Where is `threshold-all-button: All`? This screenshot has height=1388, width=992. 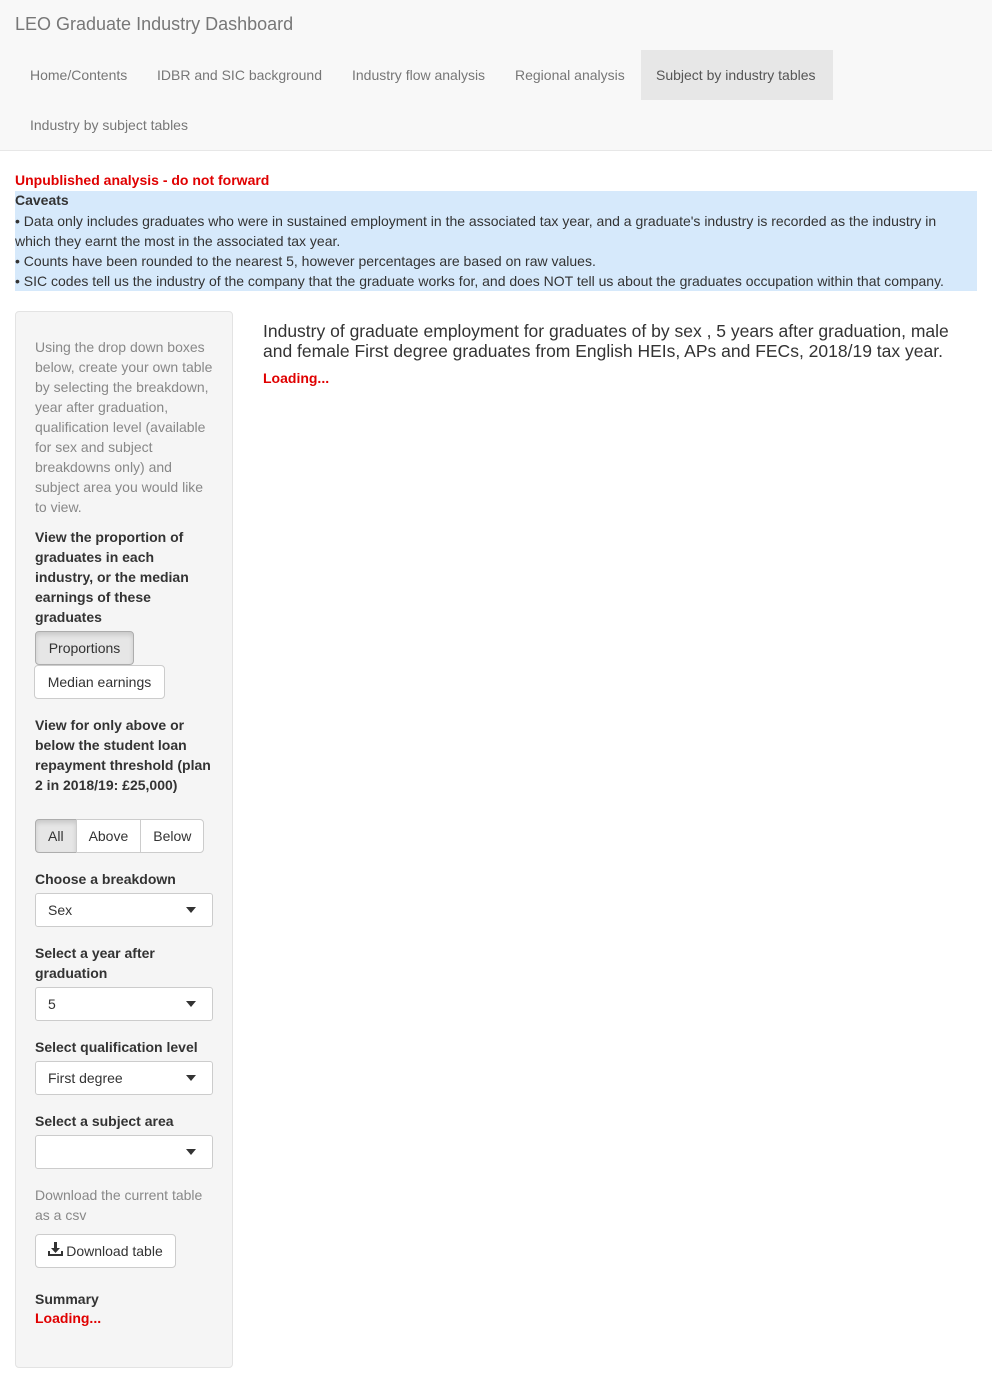
threshold-all-button: All is located at coordinates (56, 836).